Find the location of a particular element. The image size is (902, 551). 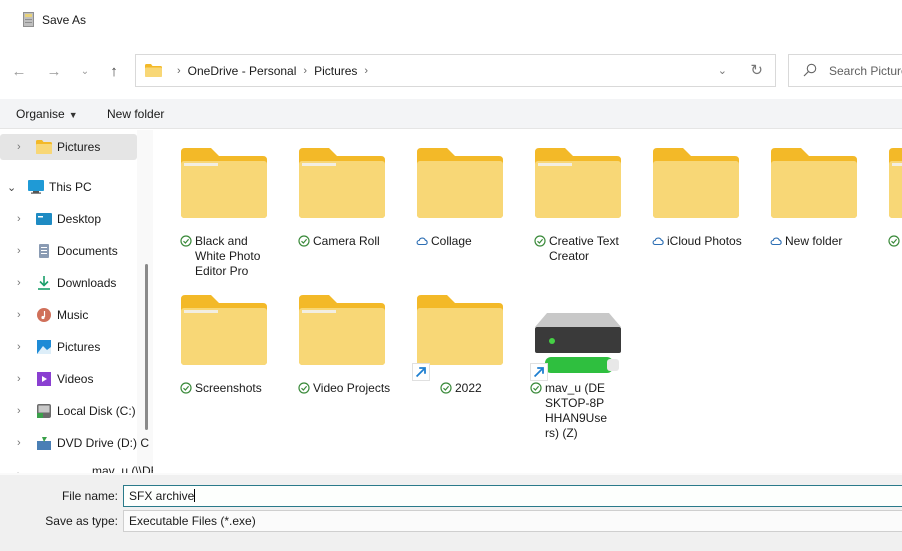

command-bar: Organise ▼ New folder is located at coordinates (451, 114).